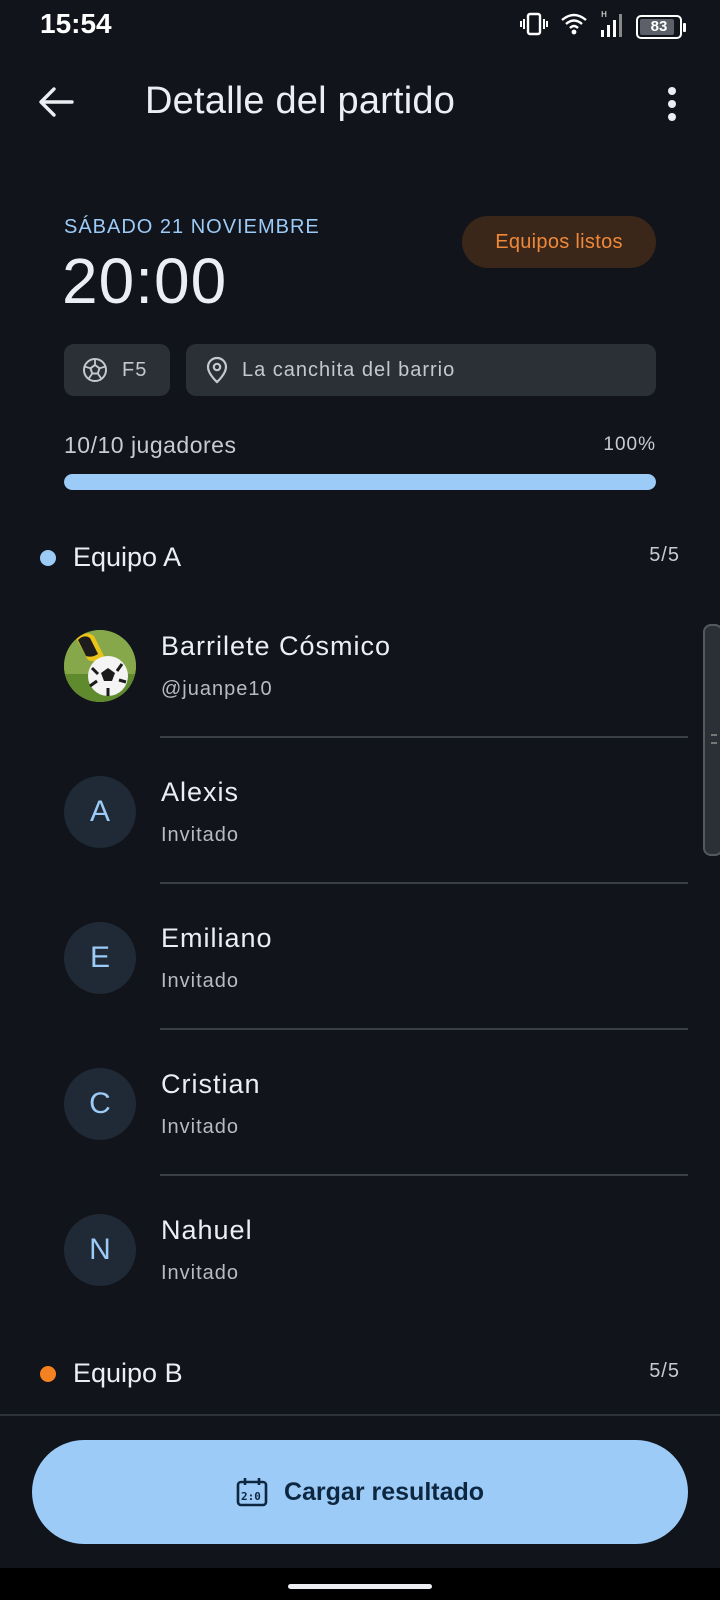 The height and width of the screenshot is (1600, 720). I want to click on player-row: C Cristian Invitado, so click(360, 1141).